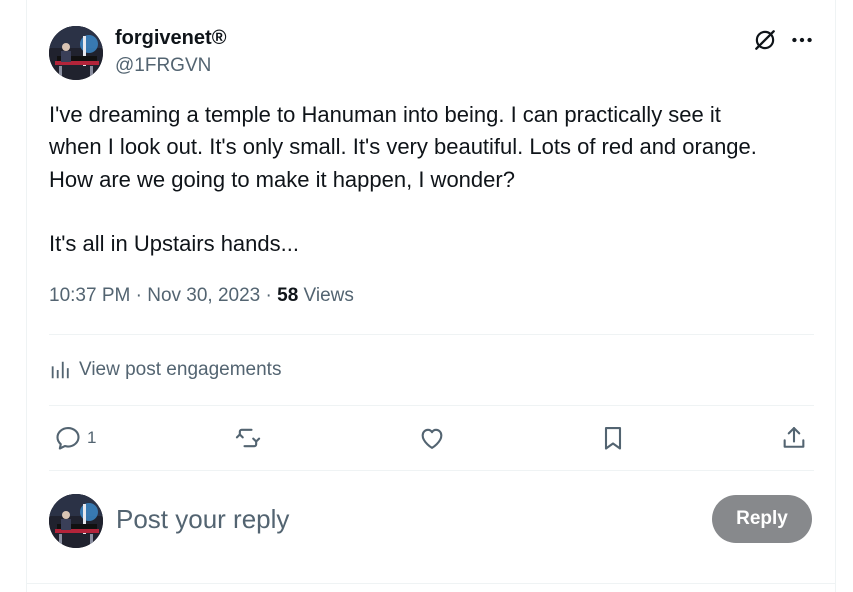 The width and height of the screenshot is (853, 592). What do you see at coordinates (765, 40) in the screenshot?
I see `grok-icon` at bounding box center [765, 40].